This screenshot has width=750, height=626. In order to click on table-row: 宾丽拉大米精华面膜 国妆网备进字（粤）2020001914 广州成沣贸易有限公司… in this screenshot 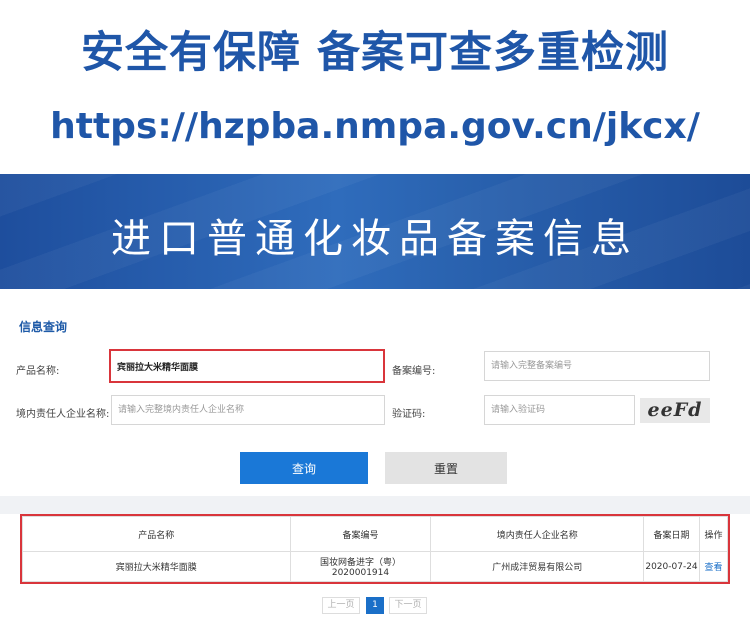, I will do `click(375, 566)`.